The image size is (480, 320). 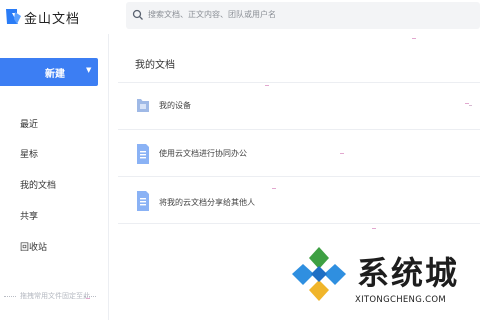 I want to click on chevron-down-icon: ▼, so click(x=88, y=70).